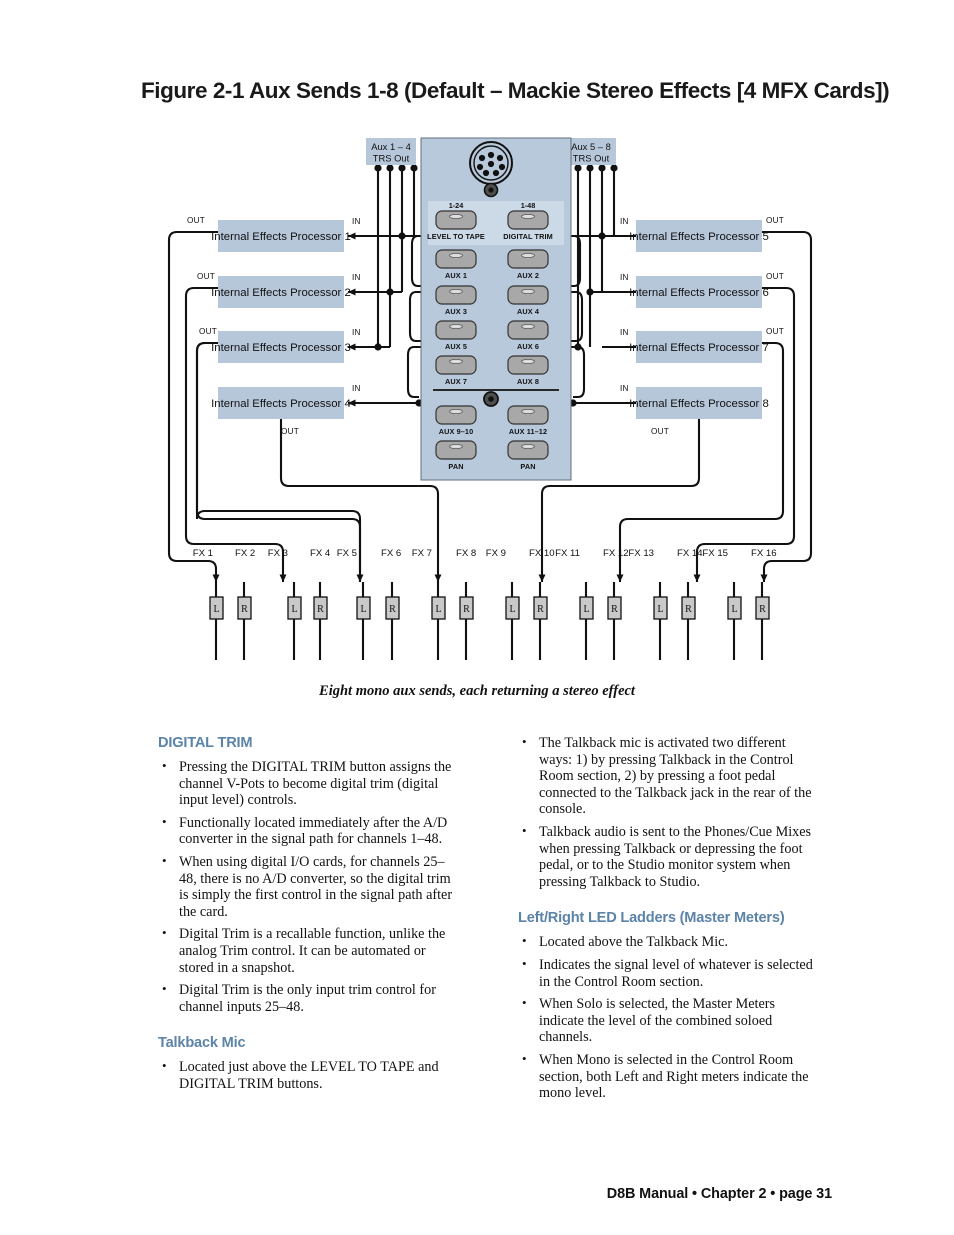  What do you see at coordinates (363, 609) in the screenshot?
I see `channel-letter-5: L` at bounding box center [363, 609].